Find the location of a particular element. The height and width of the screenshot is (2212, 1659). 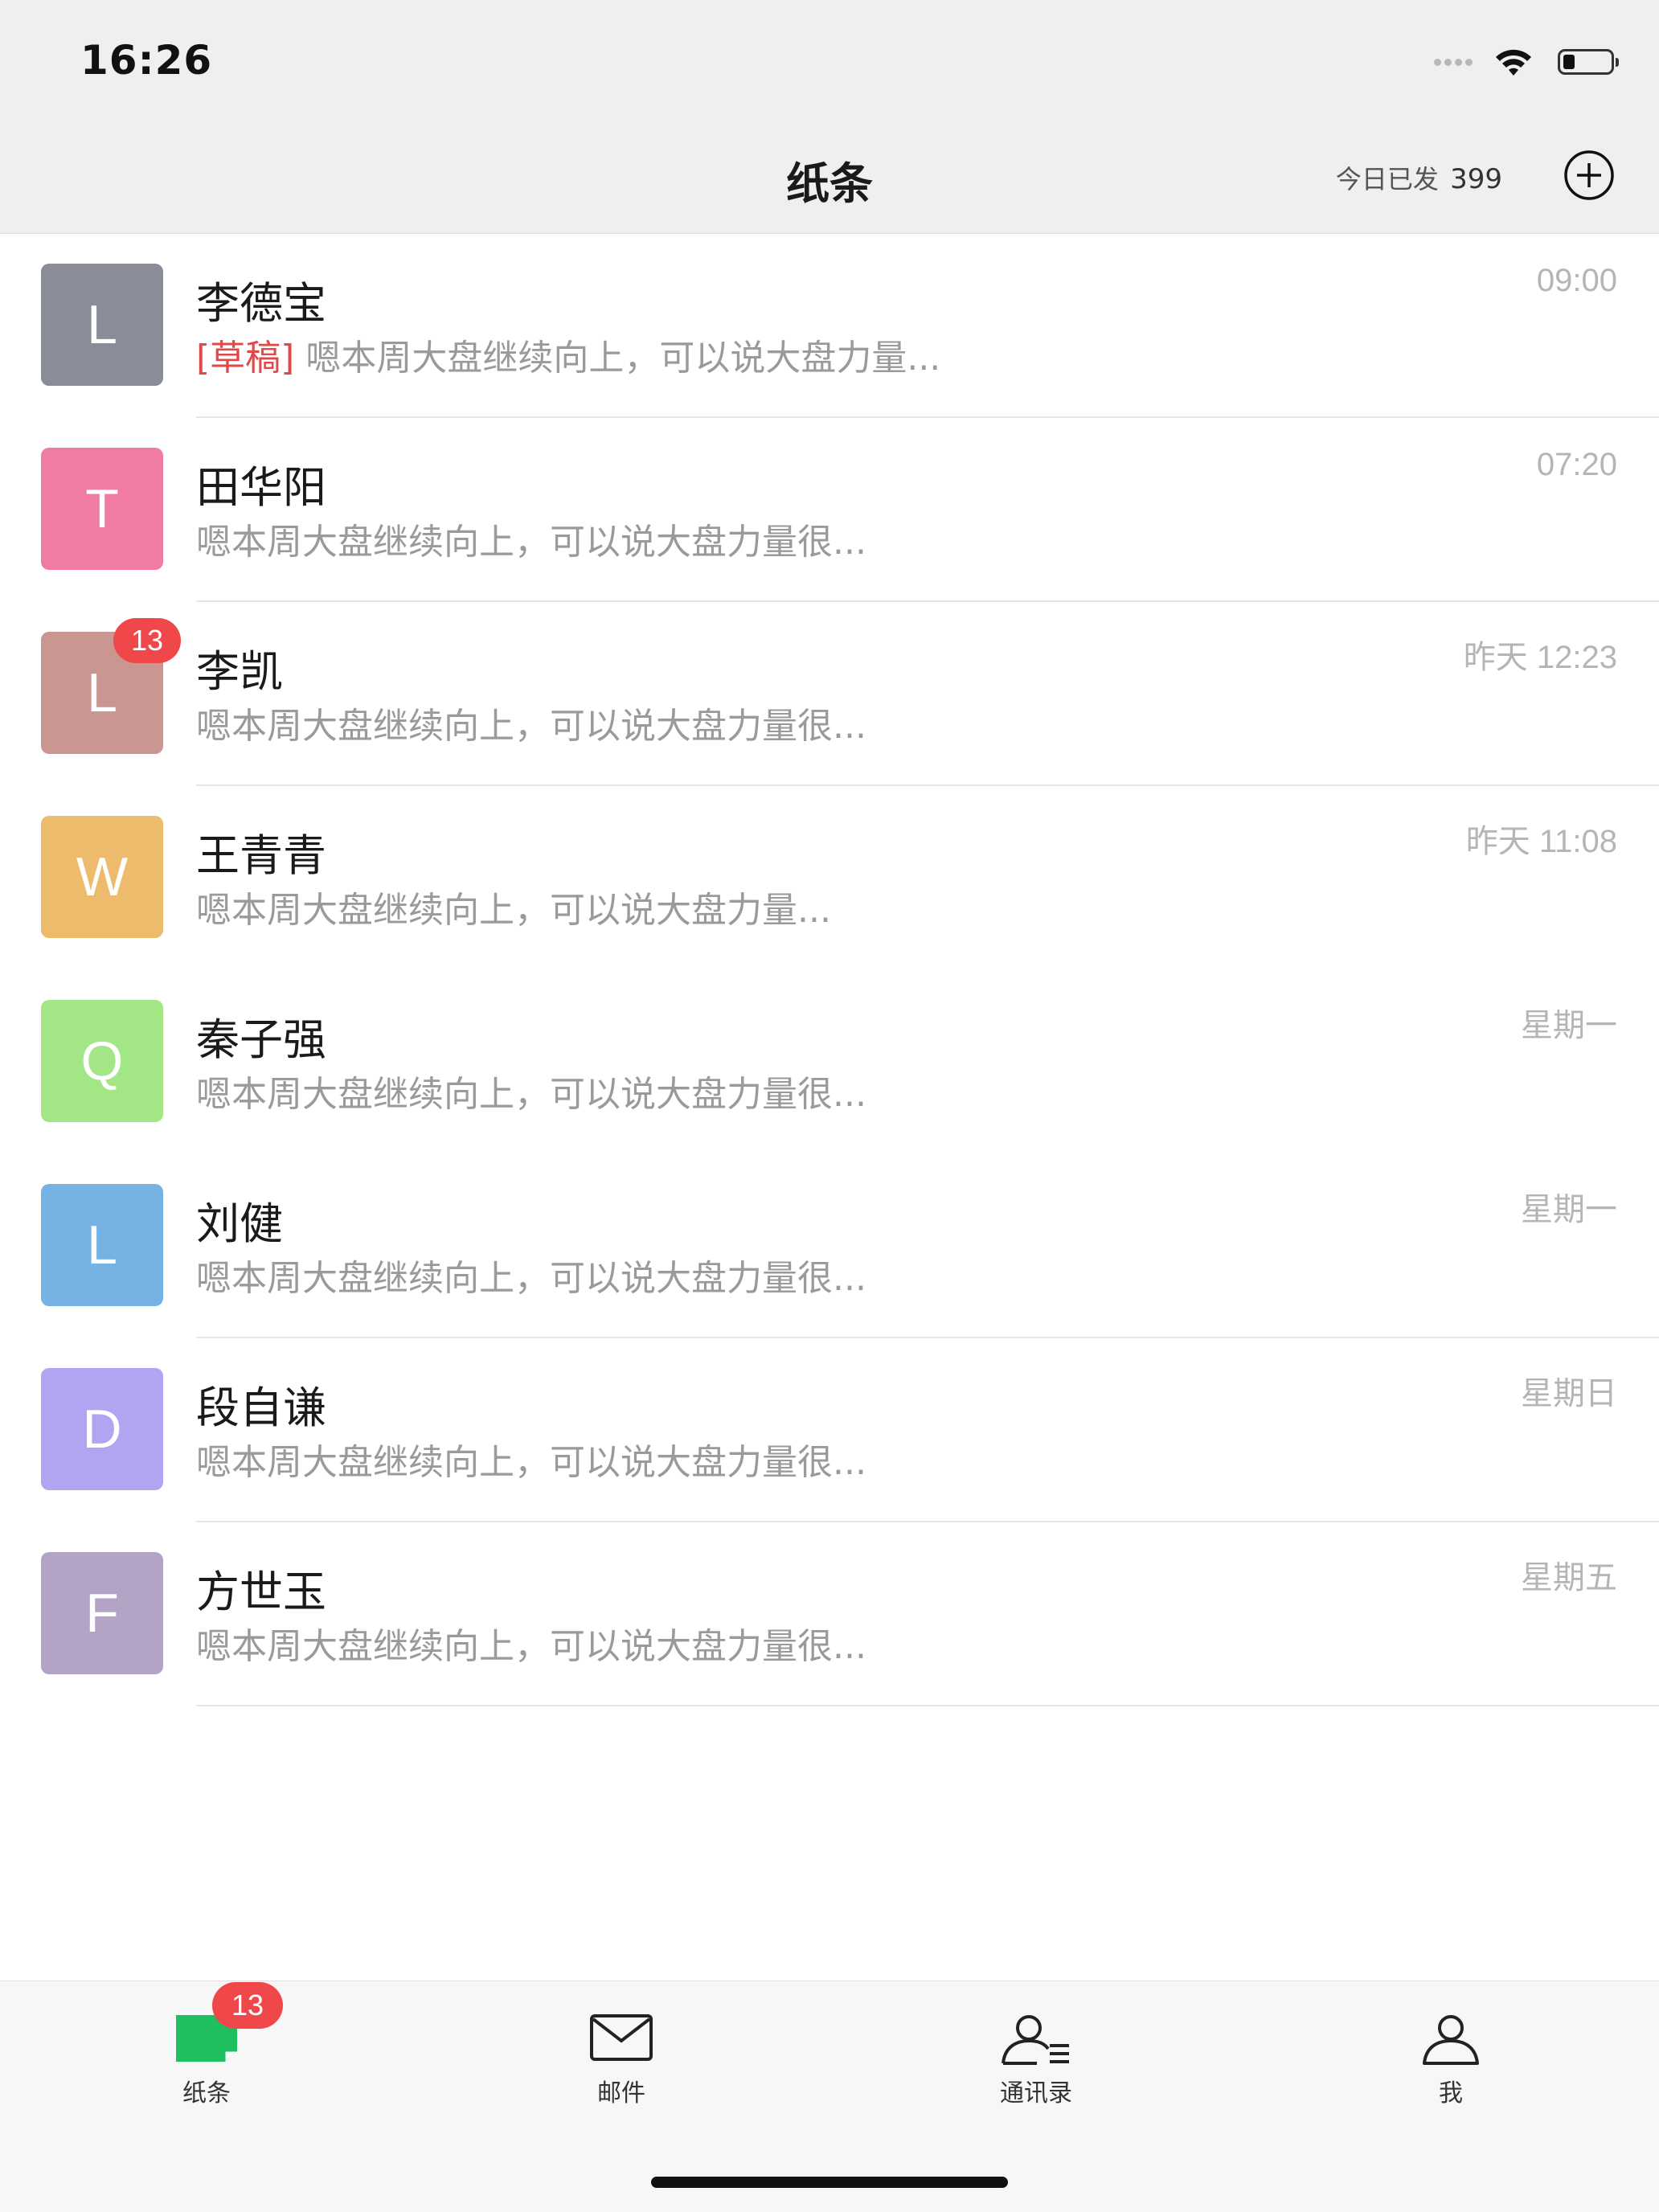

contact-name: 段自谦 is located at coordinates (261, 1407).